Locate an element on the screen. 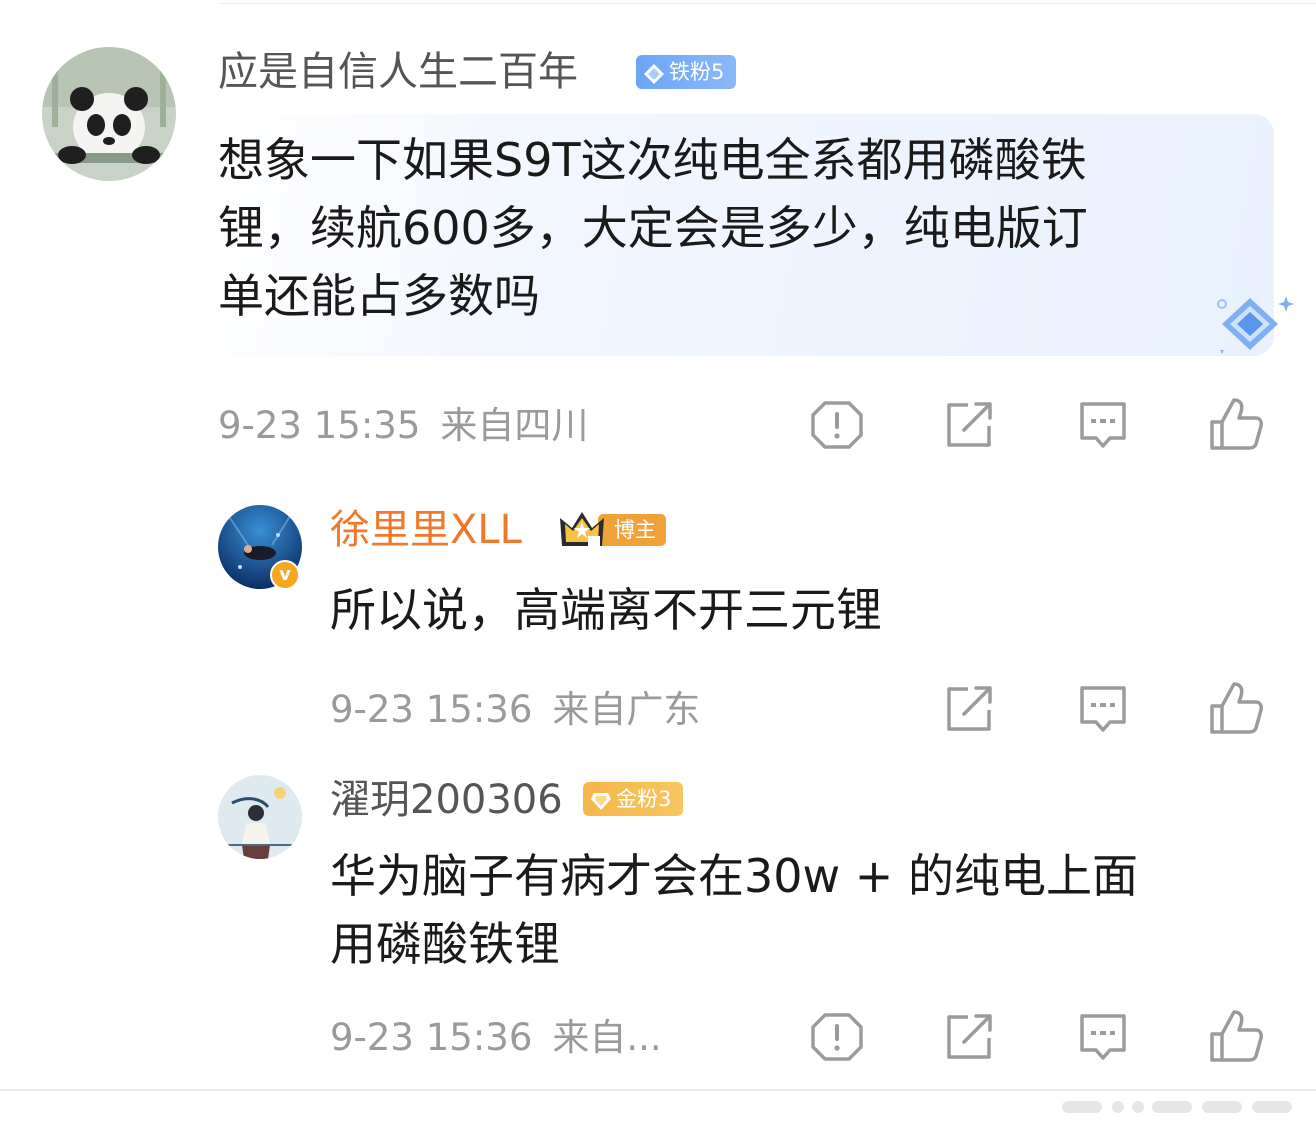 The height and width of the screenshot is (1126, 1316). main-meta: 9-23 15:35 来自四川 is located at coordinates (403, 426).